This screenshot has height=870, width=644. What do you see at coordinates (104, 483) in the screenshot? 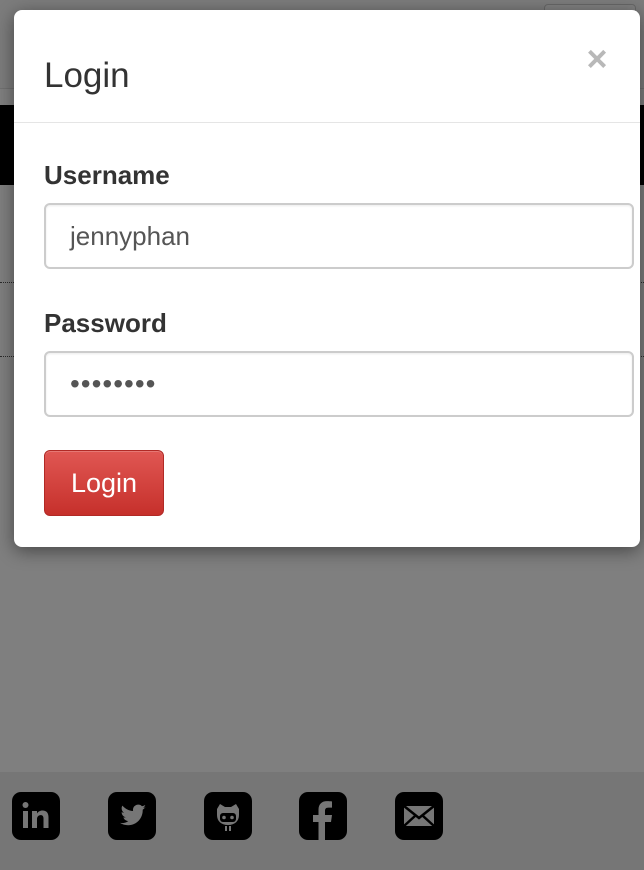
I see `login-button: Login` at bounding box center [104, 483].